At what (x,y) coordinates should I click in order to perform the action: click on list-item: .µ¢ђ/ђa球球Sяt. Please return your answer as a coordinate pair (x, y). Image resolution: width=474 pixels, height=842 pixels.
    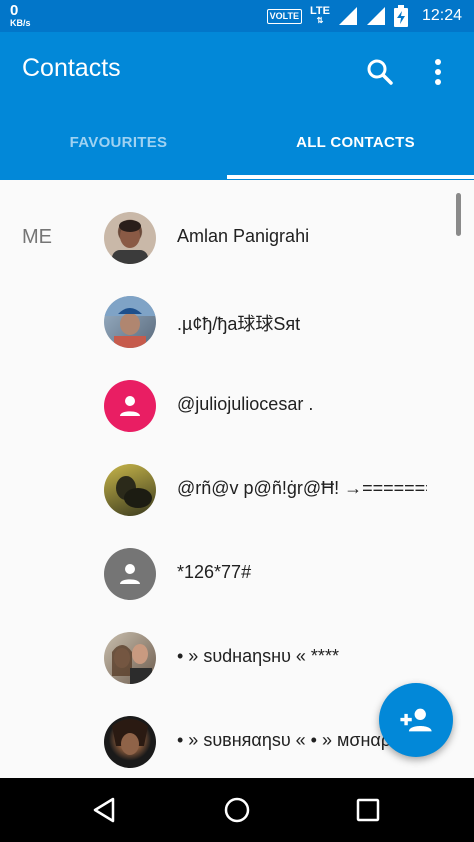
    Looking at the image, I should click on (237, 322).